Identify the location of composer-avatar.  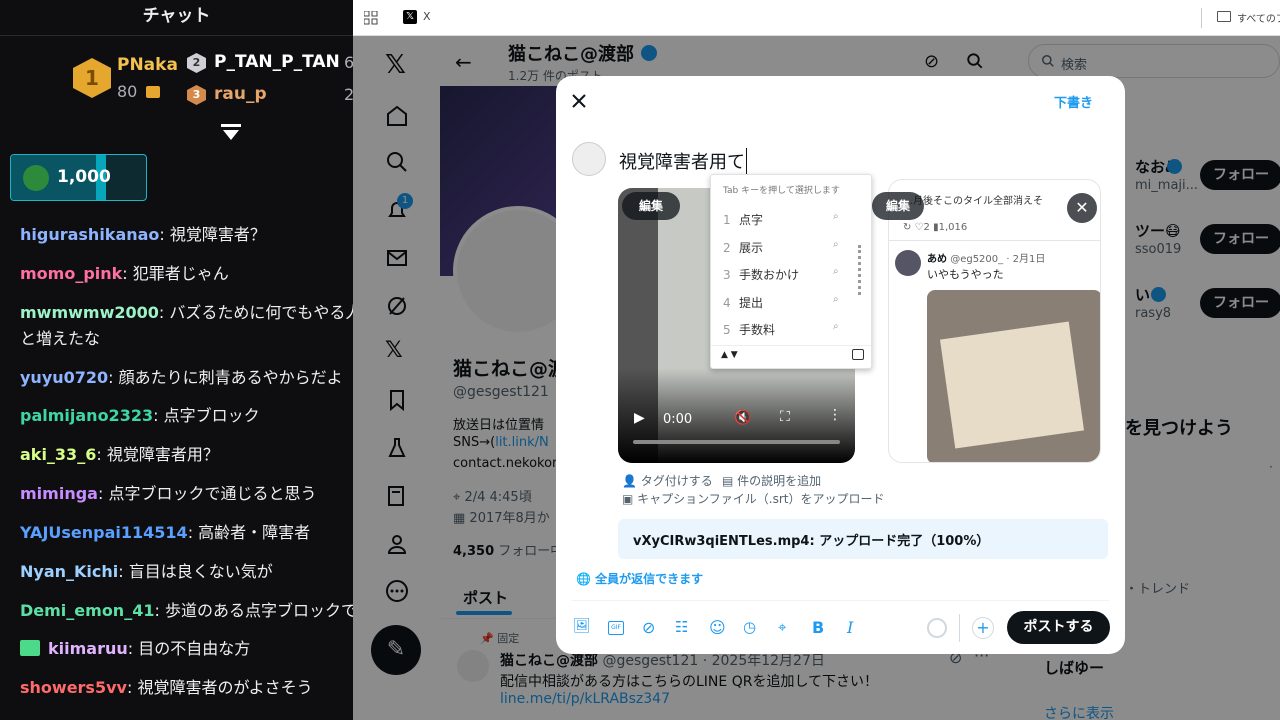
(589, 159).